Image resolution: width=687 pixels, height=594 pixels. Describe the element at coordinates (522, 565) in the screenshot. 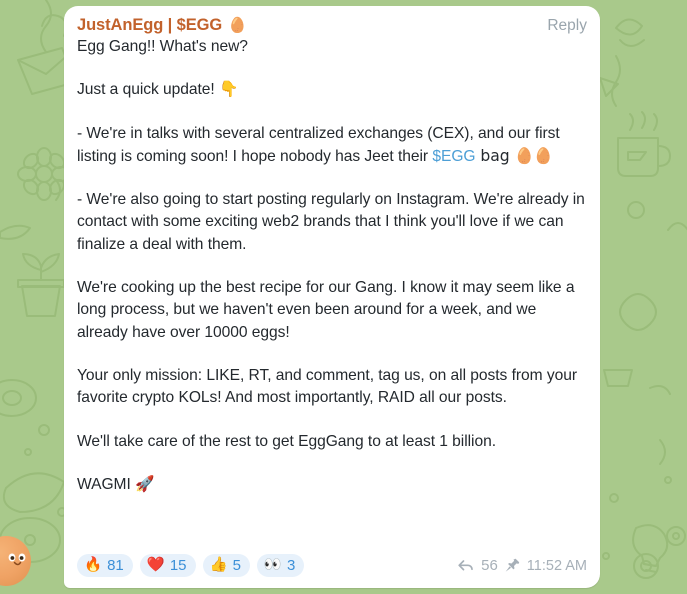

I see `message-meta: 56 11:52 AM` at that location.